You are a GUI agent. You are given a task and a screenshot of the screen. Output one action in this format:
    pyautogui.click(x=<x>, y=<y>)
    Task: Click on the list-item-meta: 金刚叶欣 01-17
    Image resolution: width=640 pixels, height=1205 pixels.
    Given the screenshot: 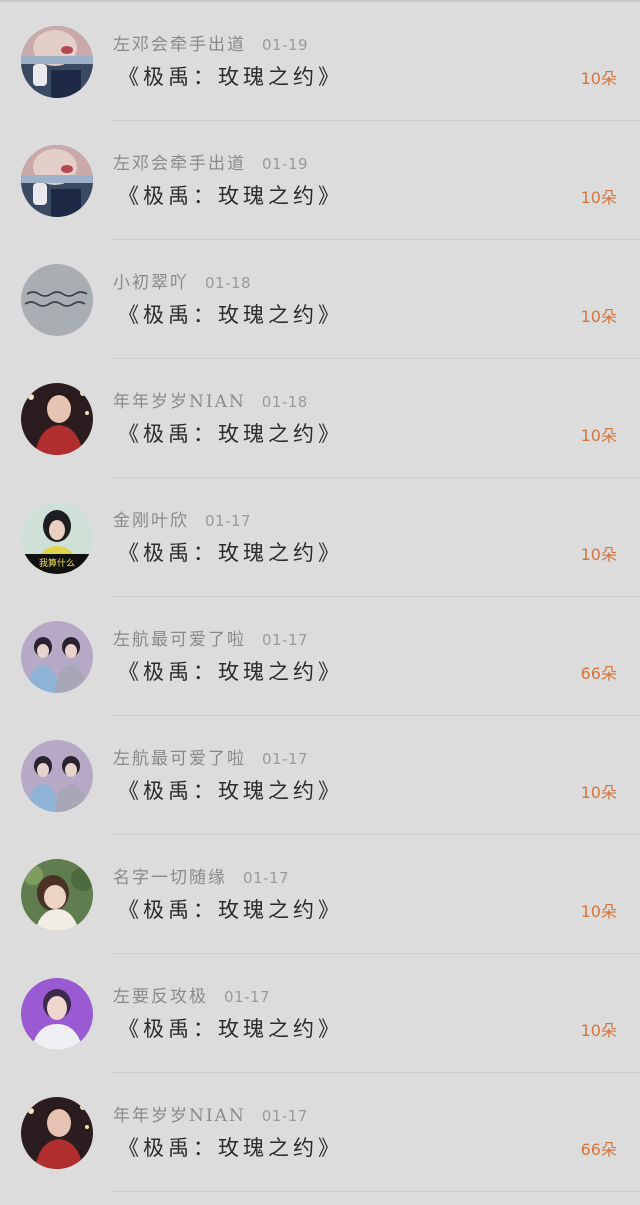 What is the action you would take?
    pyautogui.click(x=182, y=521)
    